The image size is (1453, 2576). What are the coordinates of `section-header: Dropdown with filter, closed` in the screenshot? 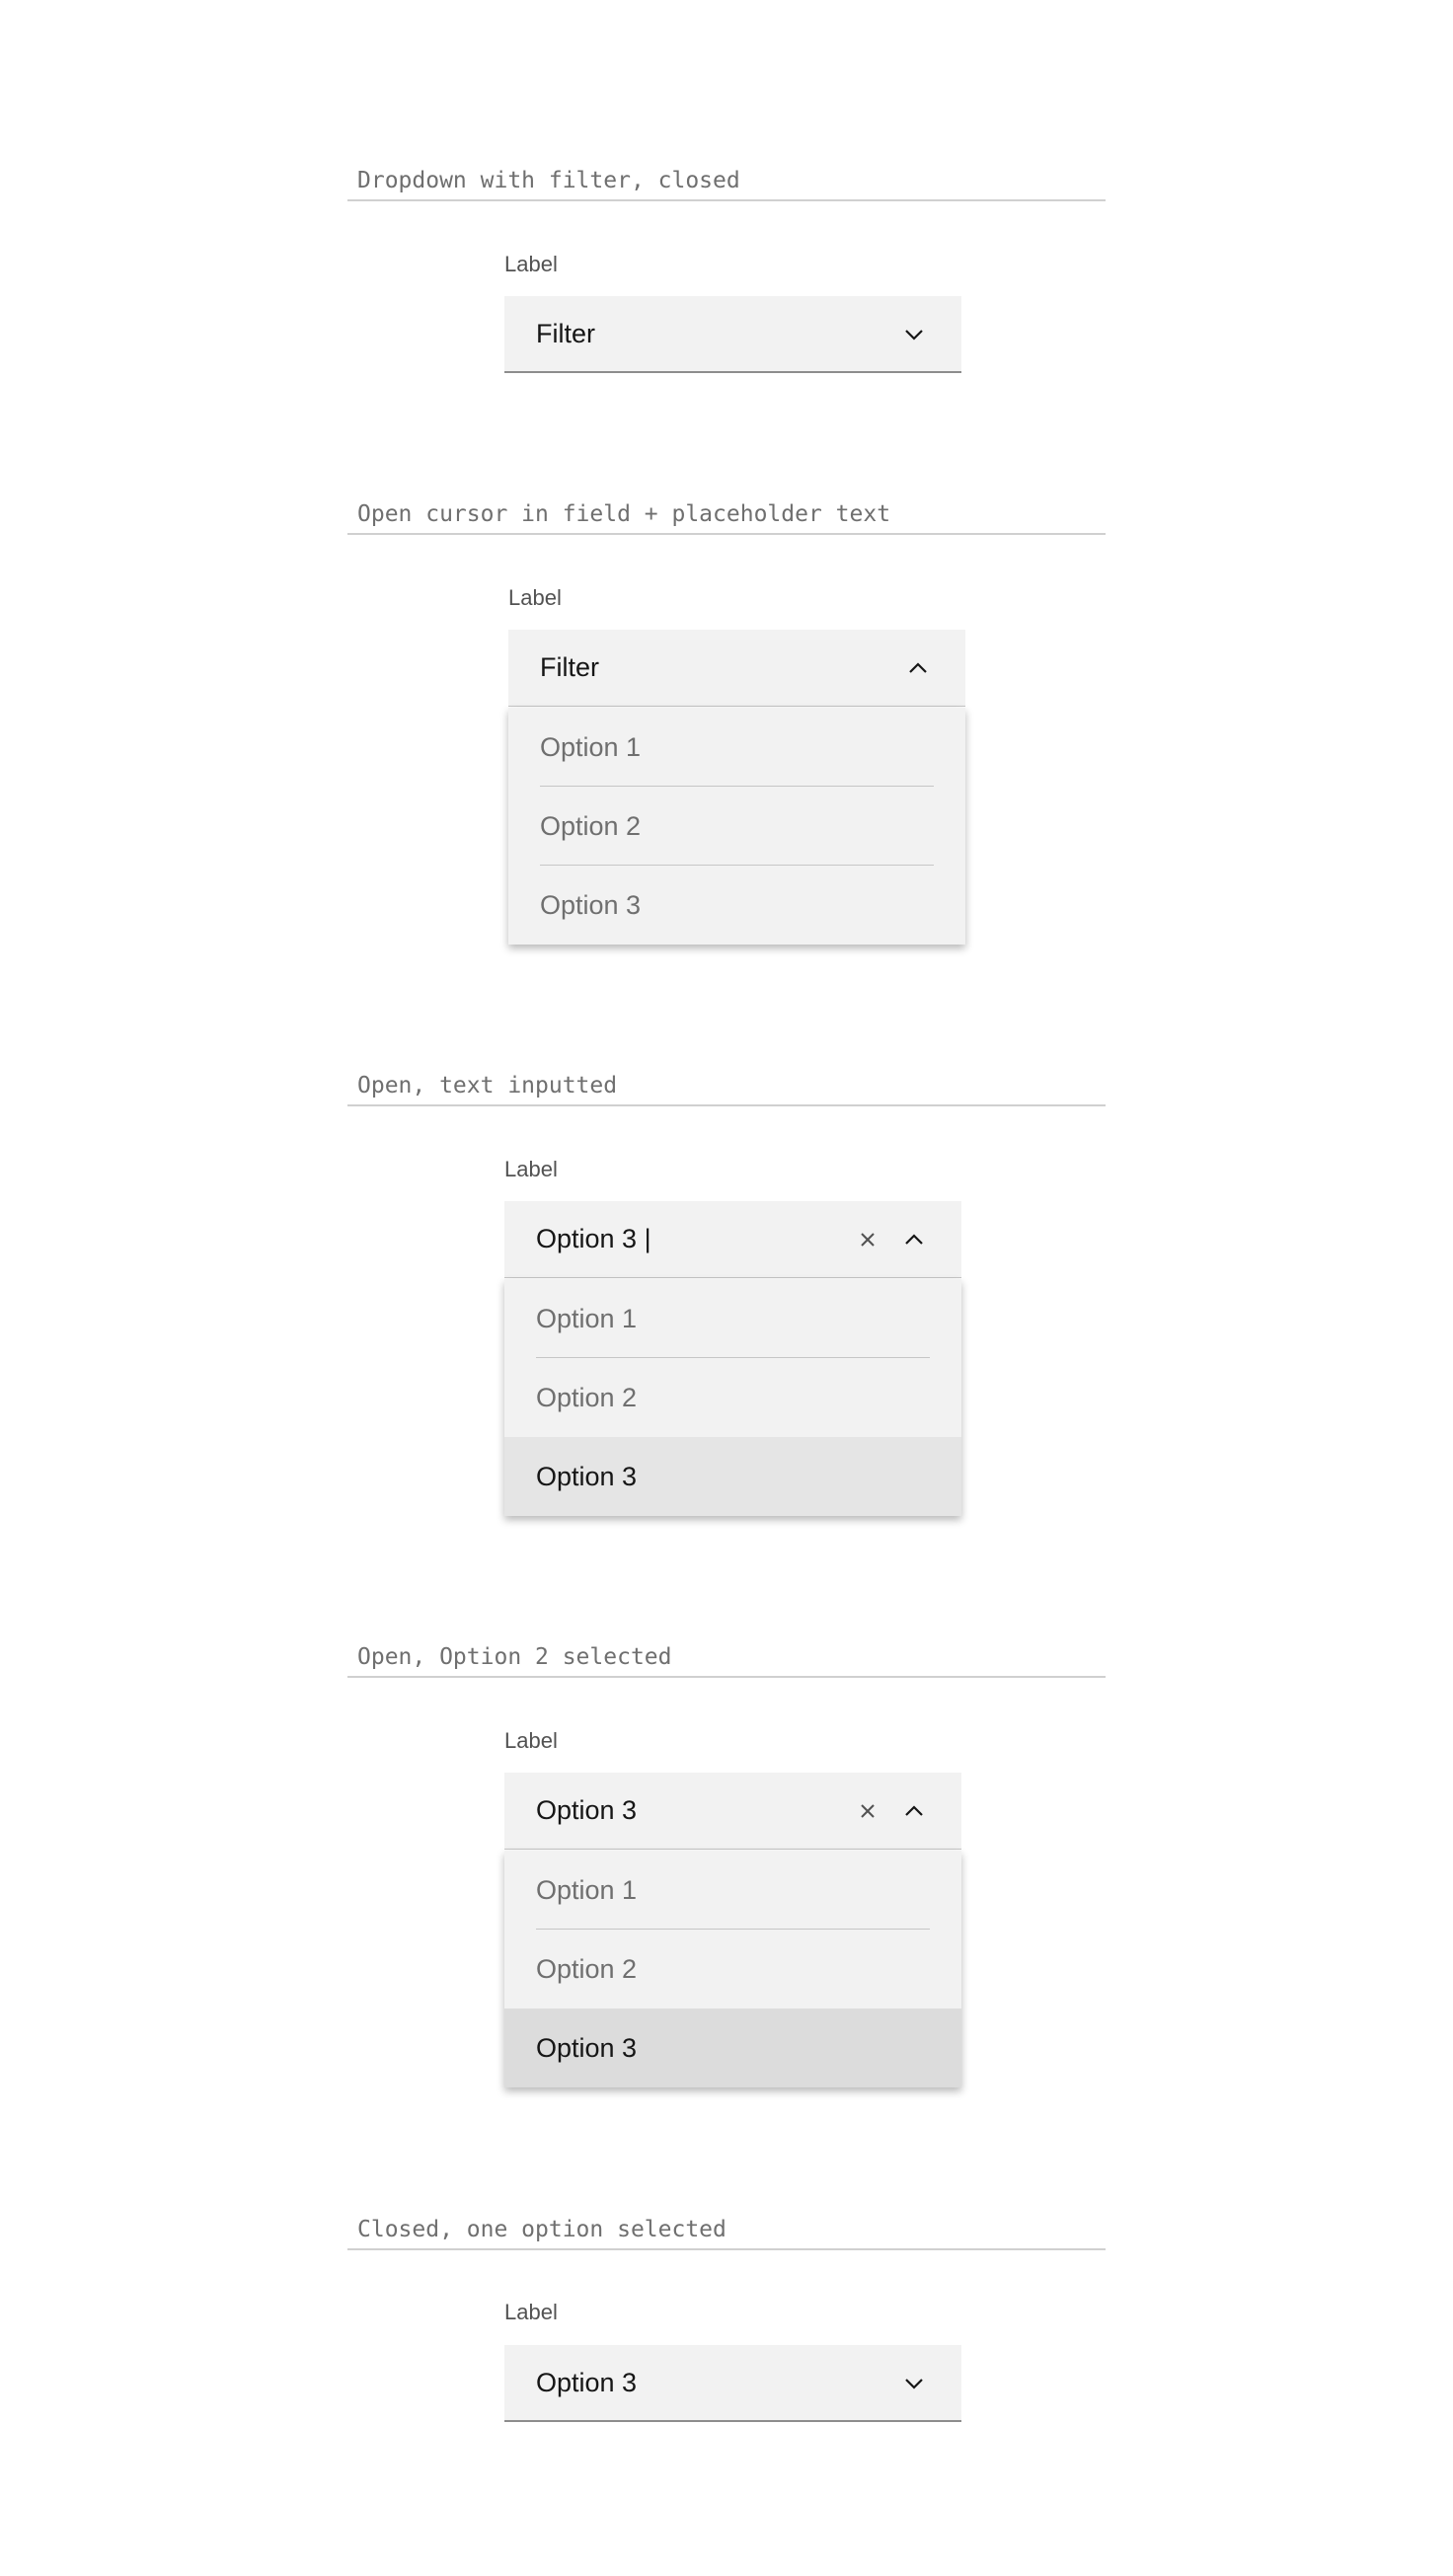 It's located at (726, 181).